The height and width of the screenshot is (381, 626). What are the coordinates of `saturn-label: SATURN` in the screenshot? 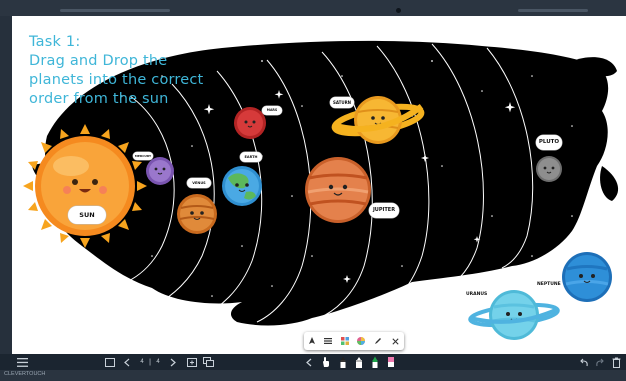 It's located at (342, 102).